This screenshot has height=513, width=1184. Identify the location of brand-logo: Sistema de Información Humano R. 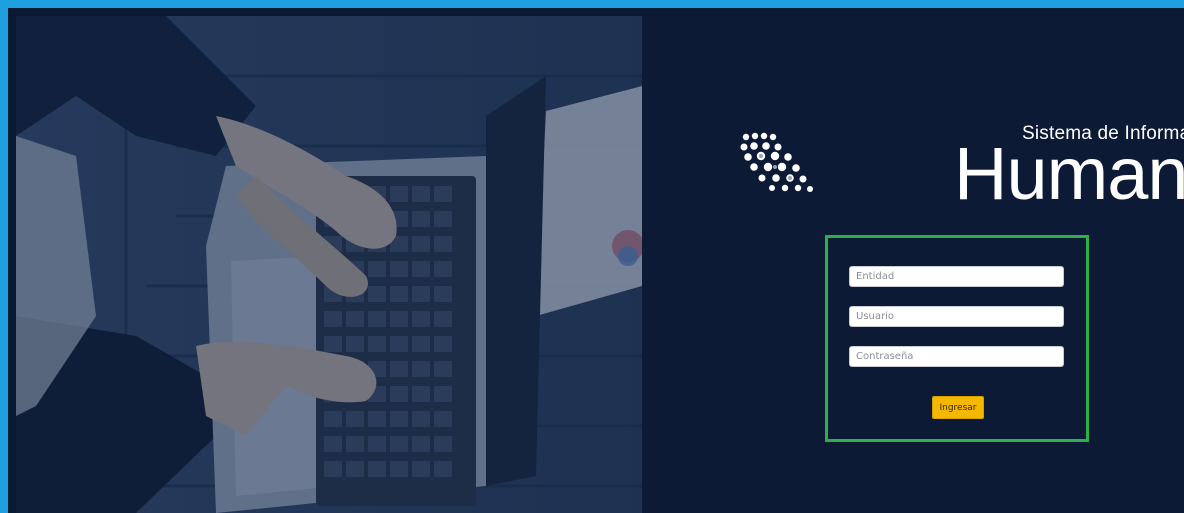
(960, 166).